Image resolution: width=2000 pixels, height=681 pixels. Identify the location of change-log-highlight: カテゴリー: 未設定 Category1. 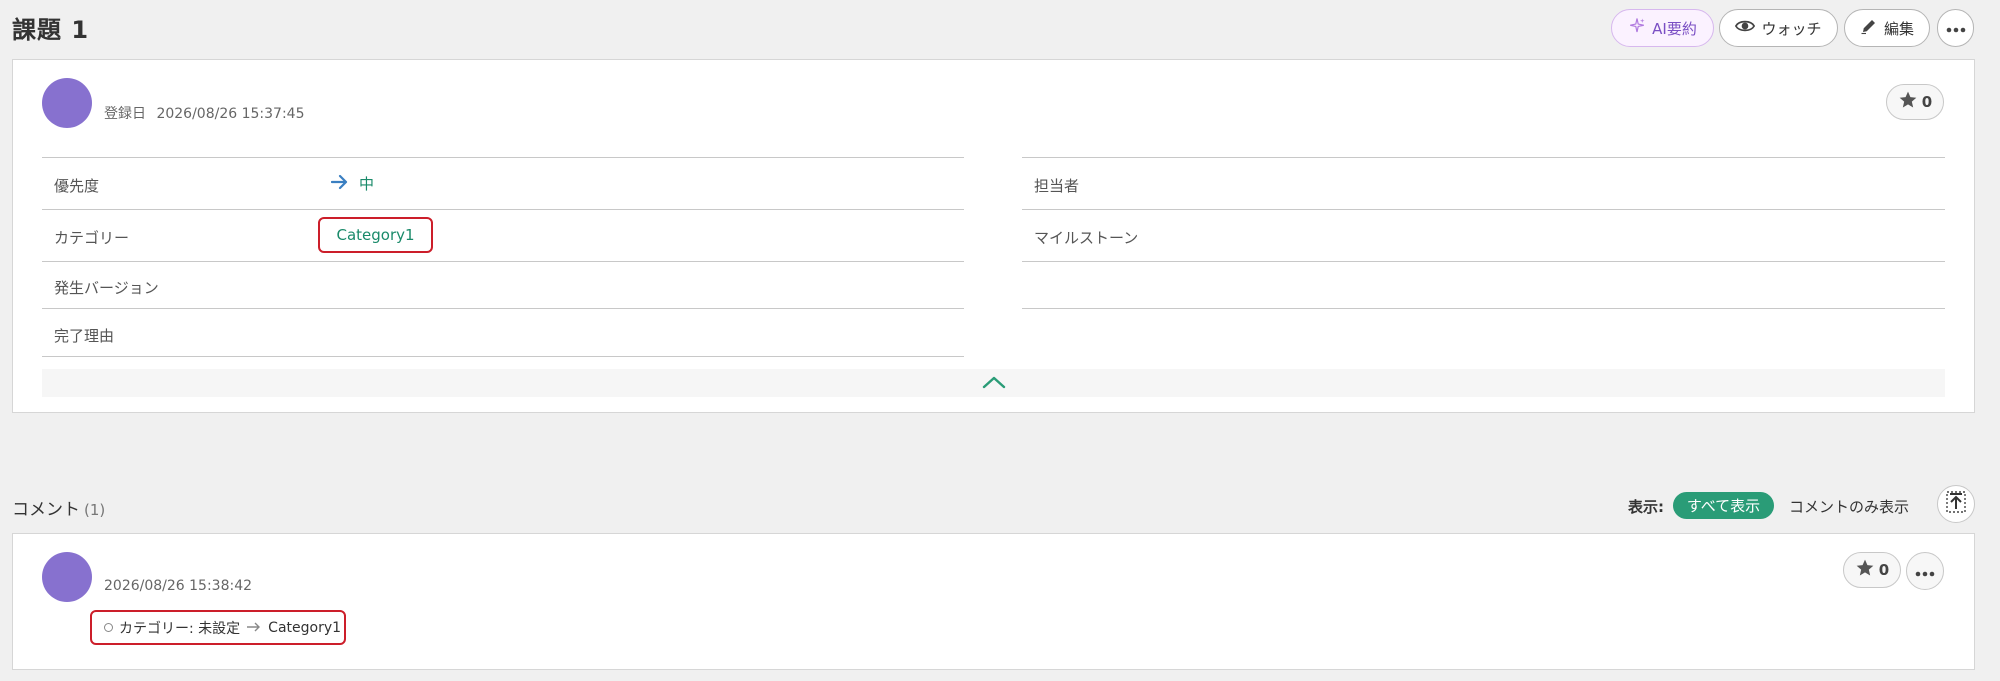
(218, 627).